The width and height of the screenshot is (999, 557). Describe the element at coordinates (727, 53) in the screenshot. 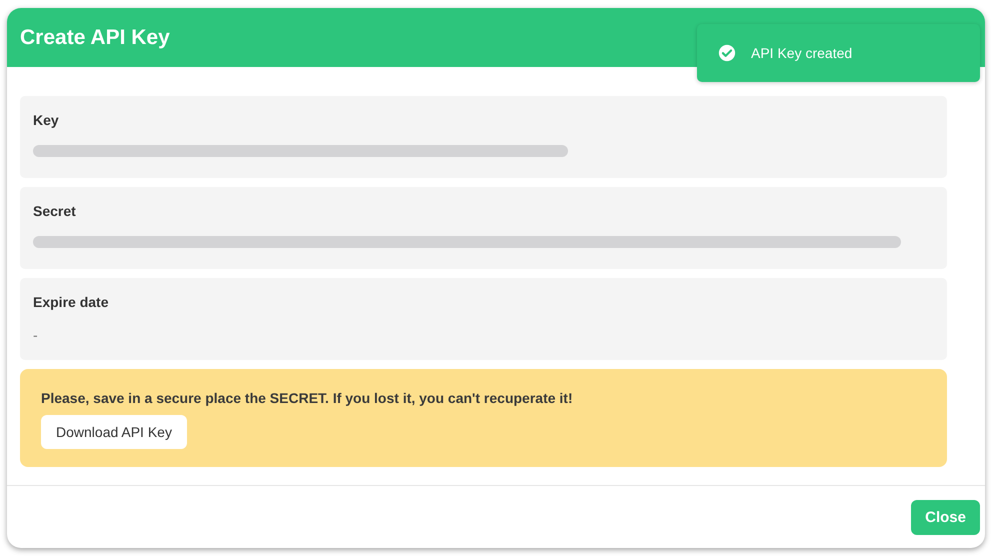

I see `check-circle-icon` at that location.